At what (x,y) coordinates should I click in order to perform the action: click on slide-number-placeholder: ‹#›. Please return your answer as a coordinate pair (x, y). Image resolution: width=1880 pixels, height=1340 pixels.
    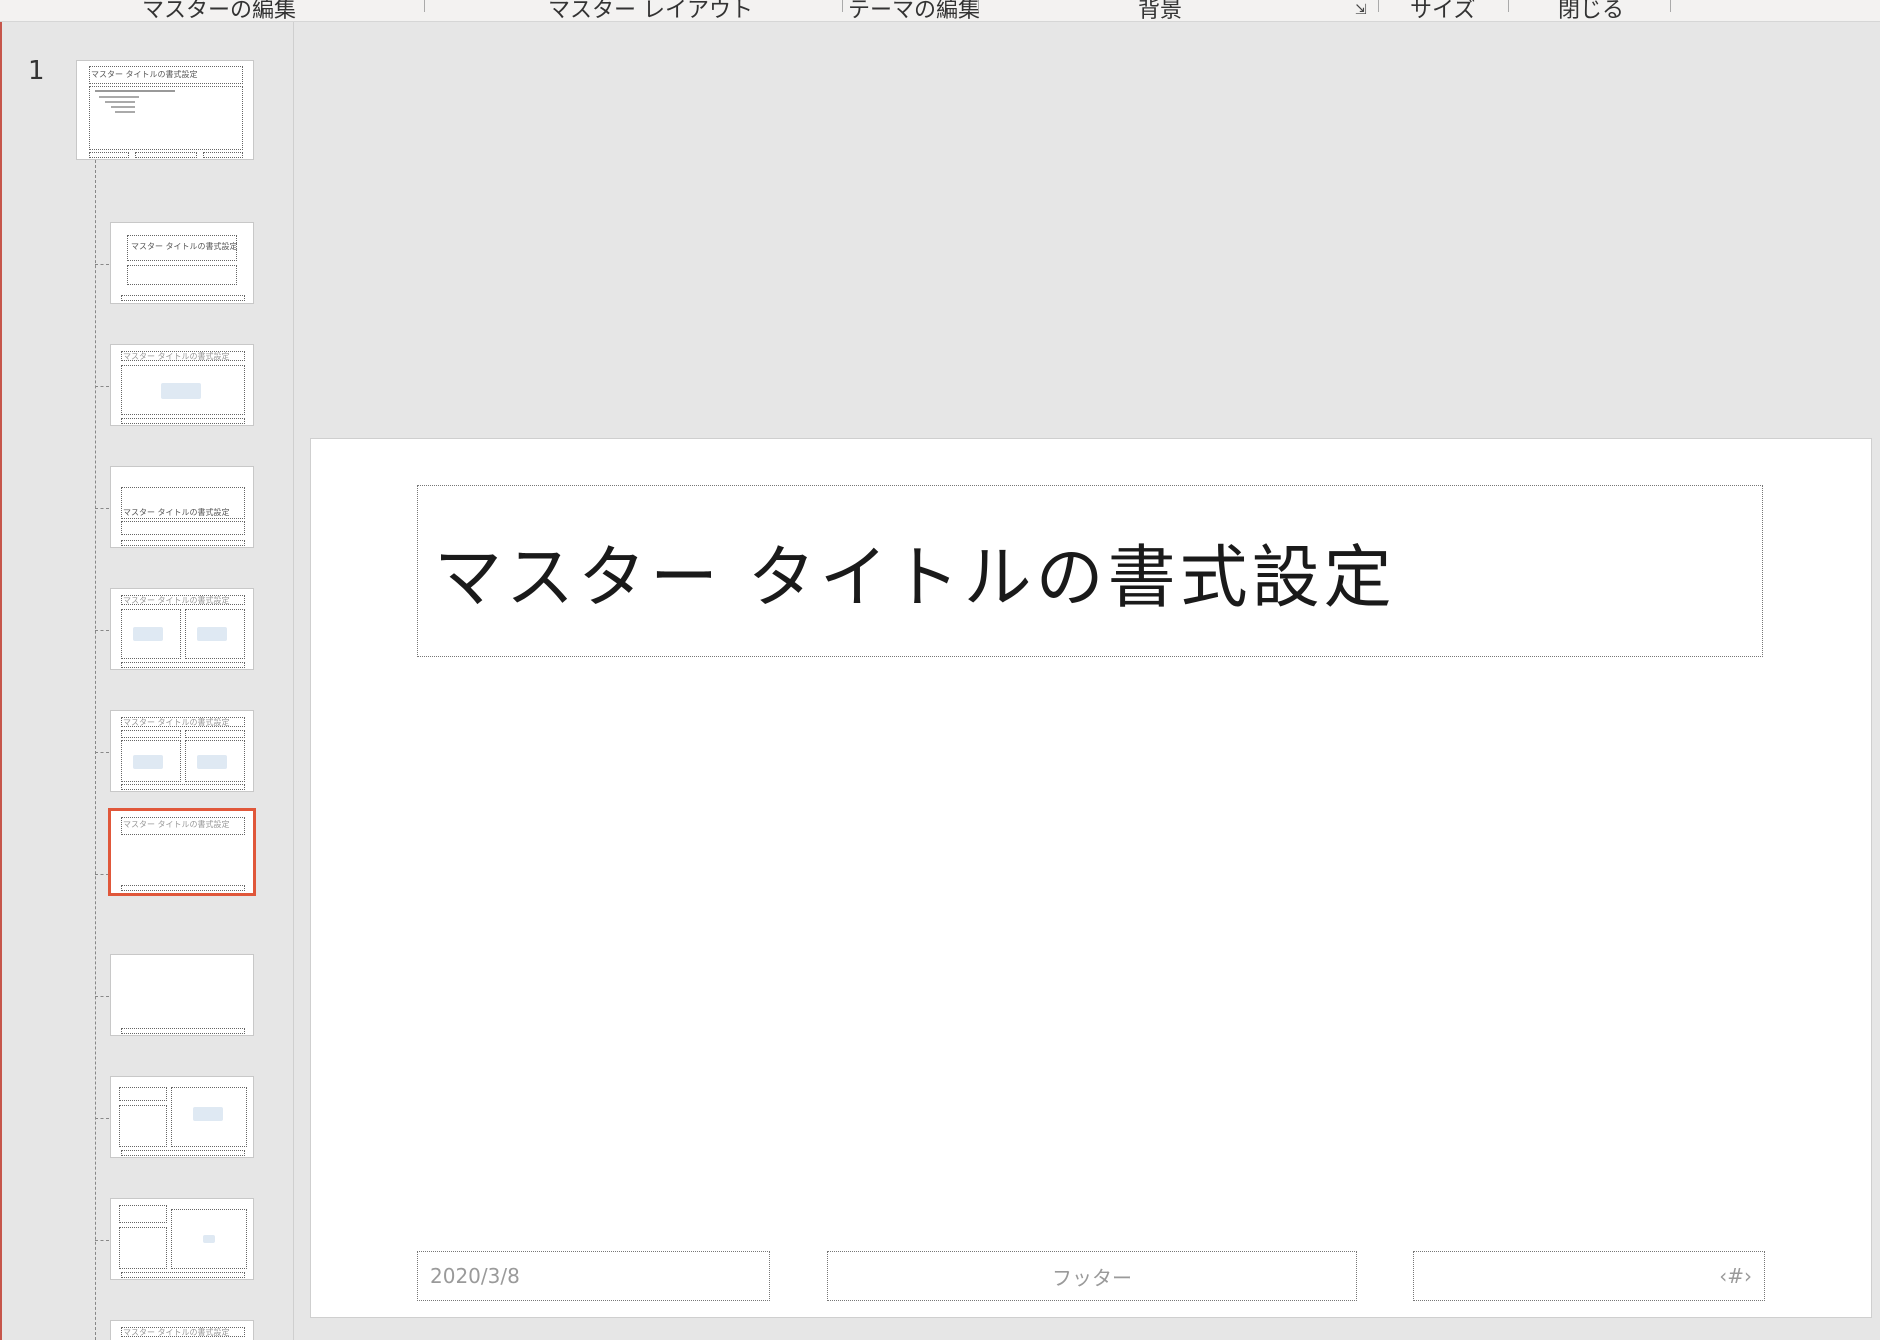
    Looking at the image, I should click on (1589, 1276).